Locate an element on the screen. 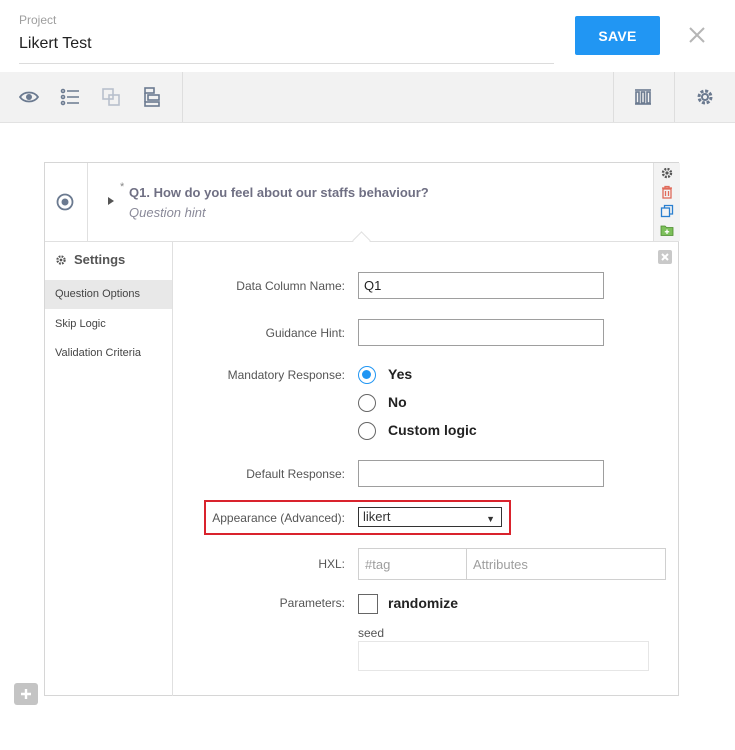 This screenshot has width=735, height=750. radio-question-type-icon is located at coordinates (65, 202).